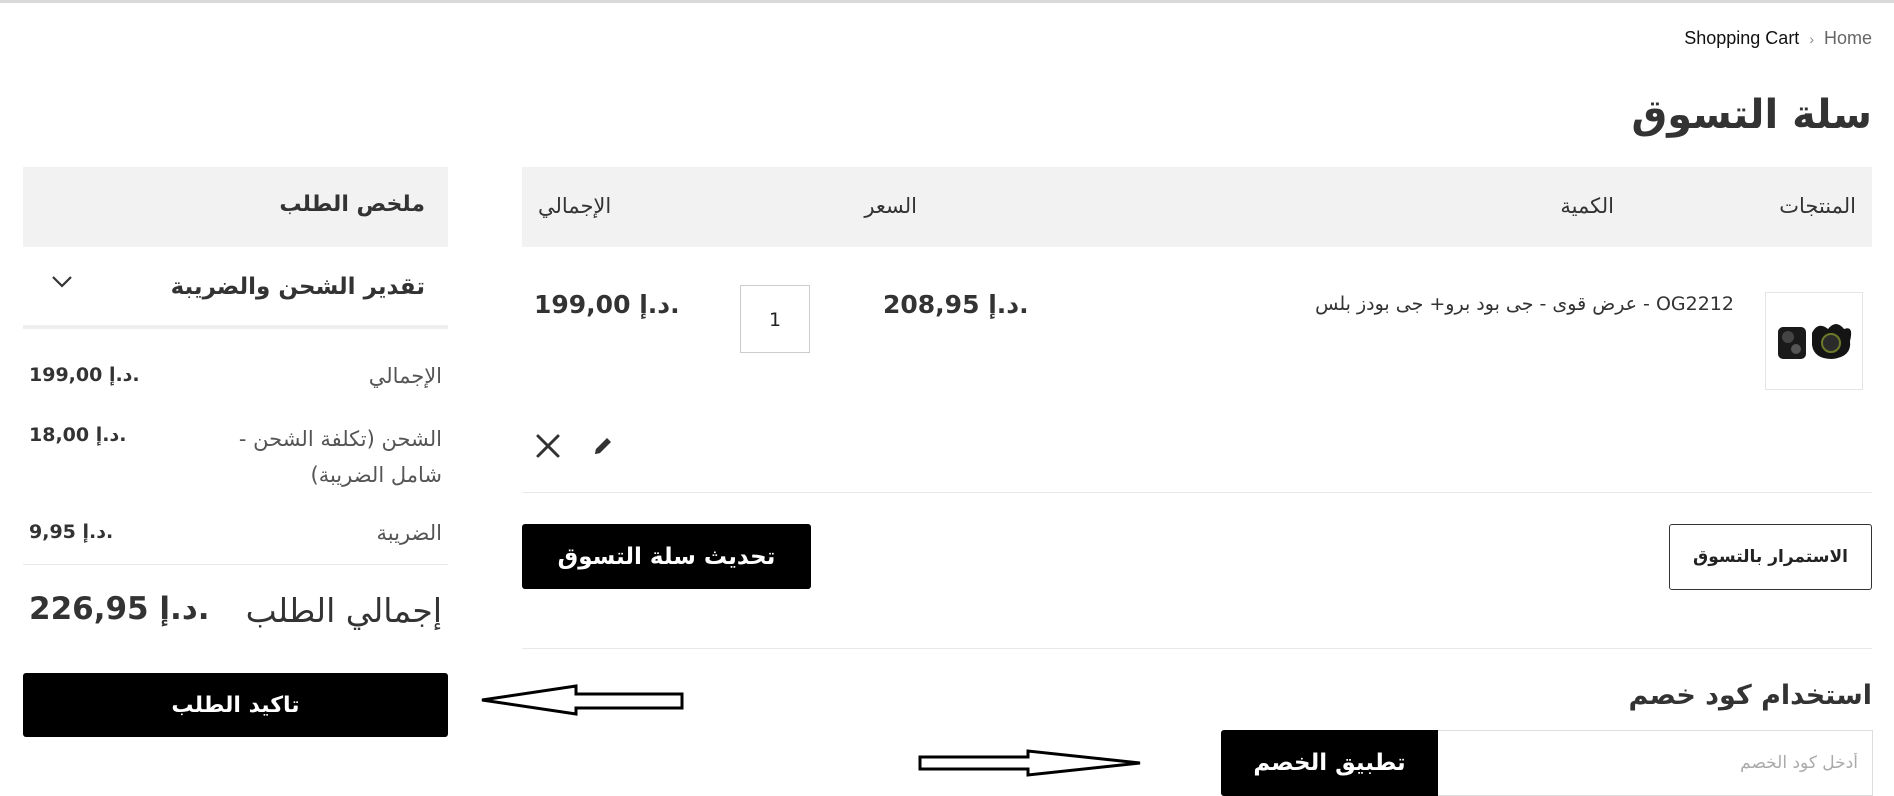 This screenshot has width=1894, height=796. I want to click on top-border, so click(947, 1).